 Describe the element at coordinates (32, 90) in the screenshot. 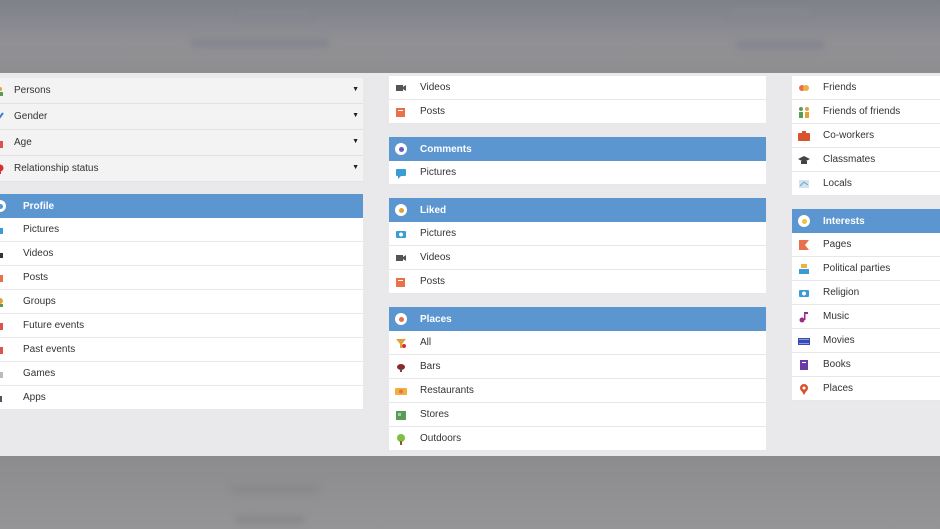

I see `filter-label: Persons` at that location.